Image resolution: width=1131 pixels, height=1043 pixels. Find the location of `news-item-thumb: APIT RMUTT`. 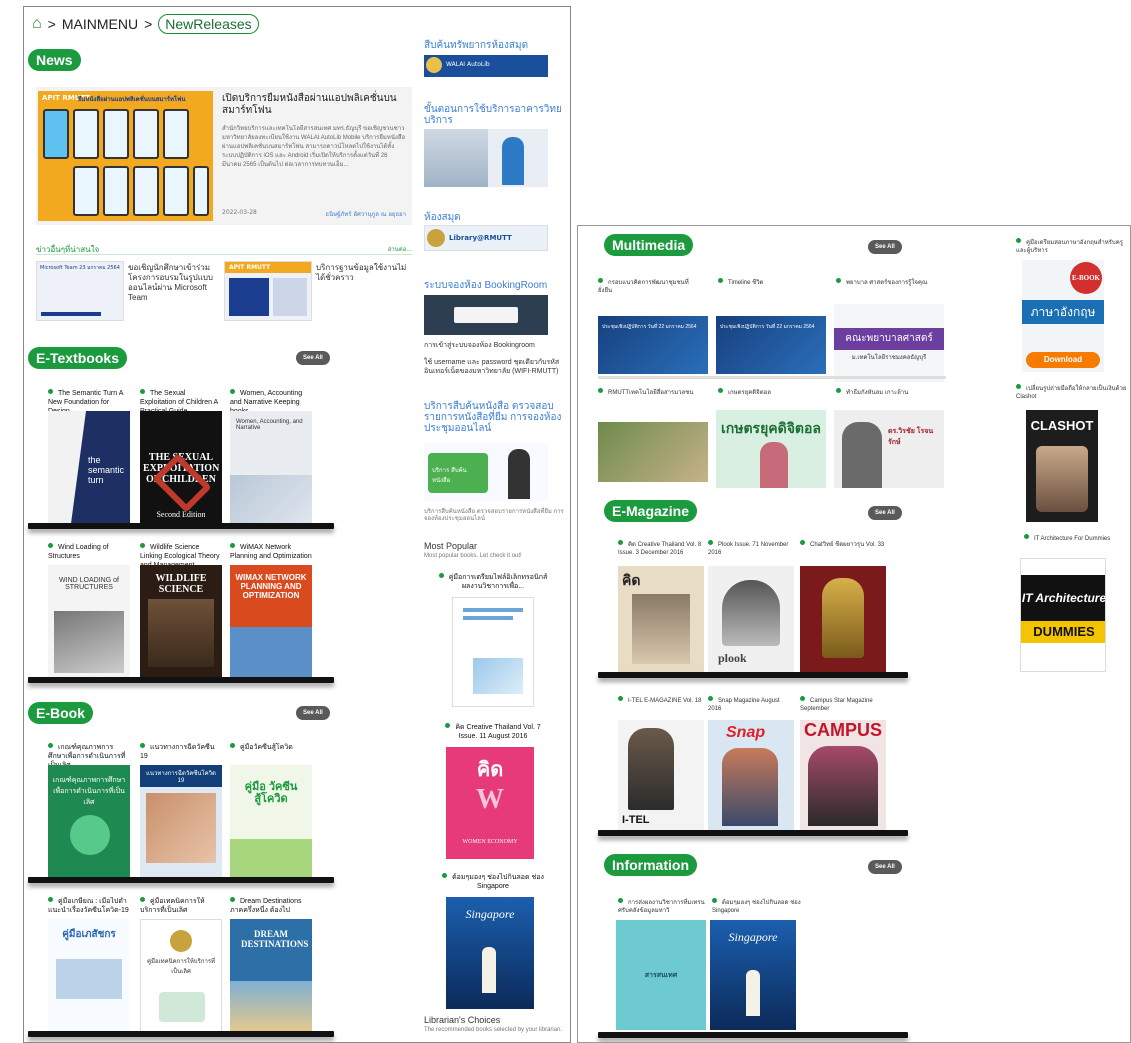

news-item-thumb: APIT RMUTT is located at coordinates (268, 291).